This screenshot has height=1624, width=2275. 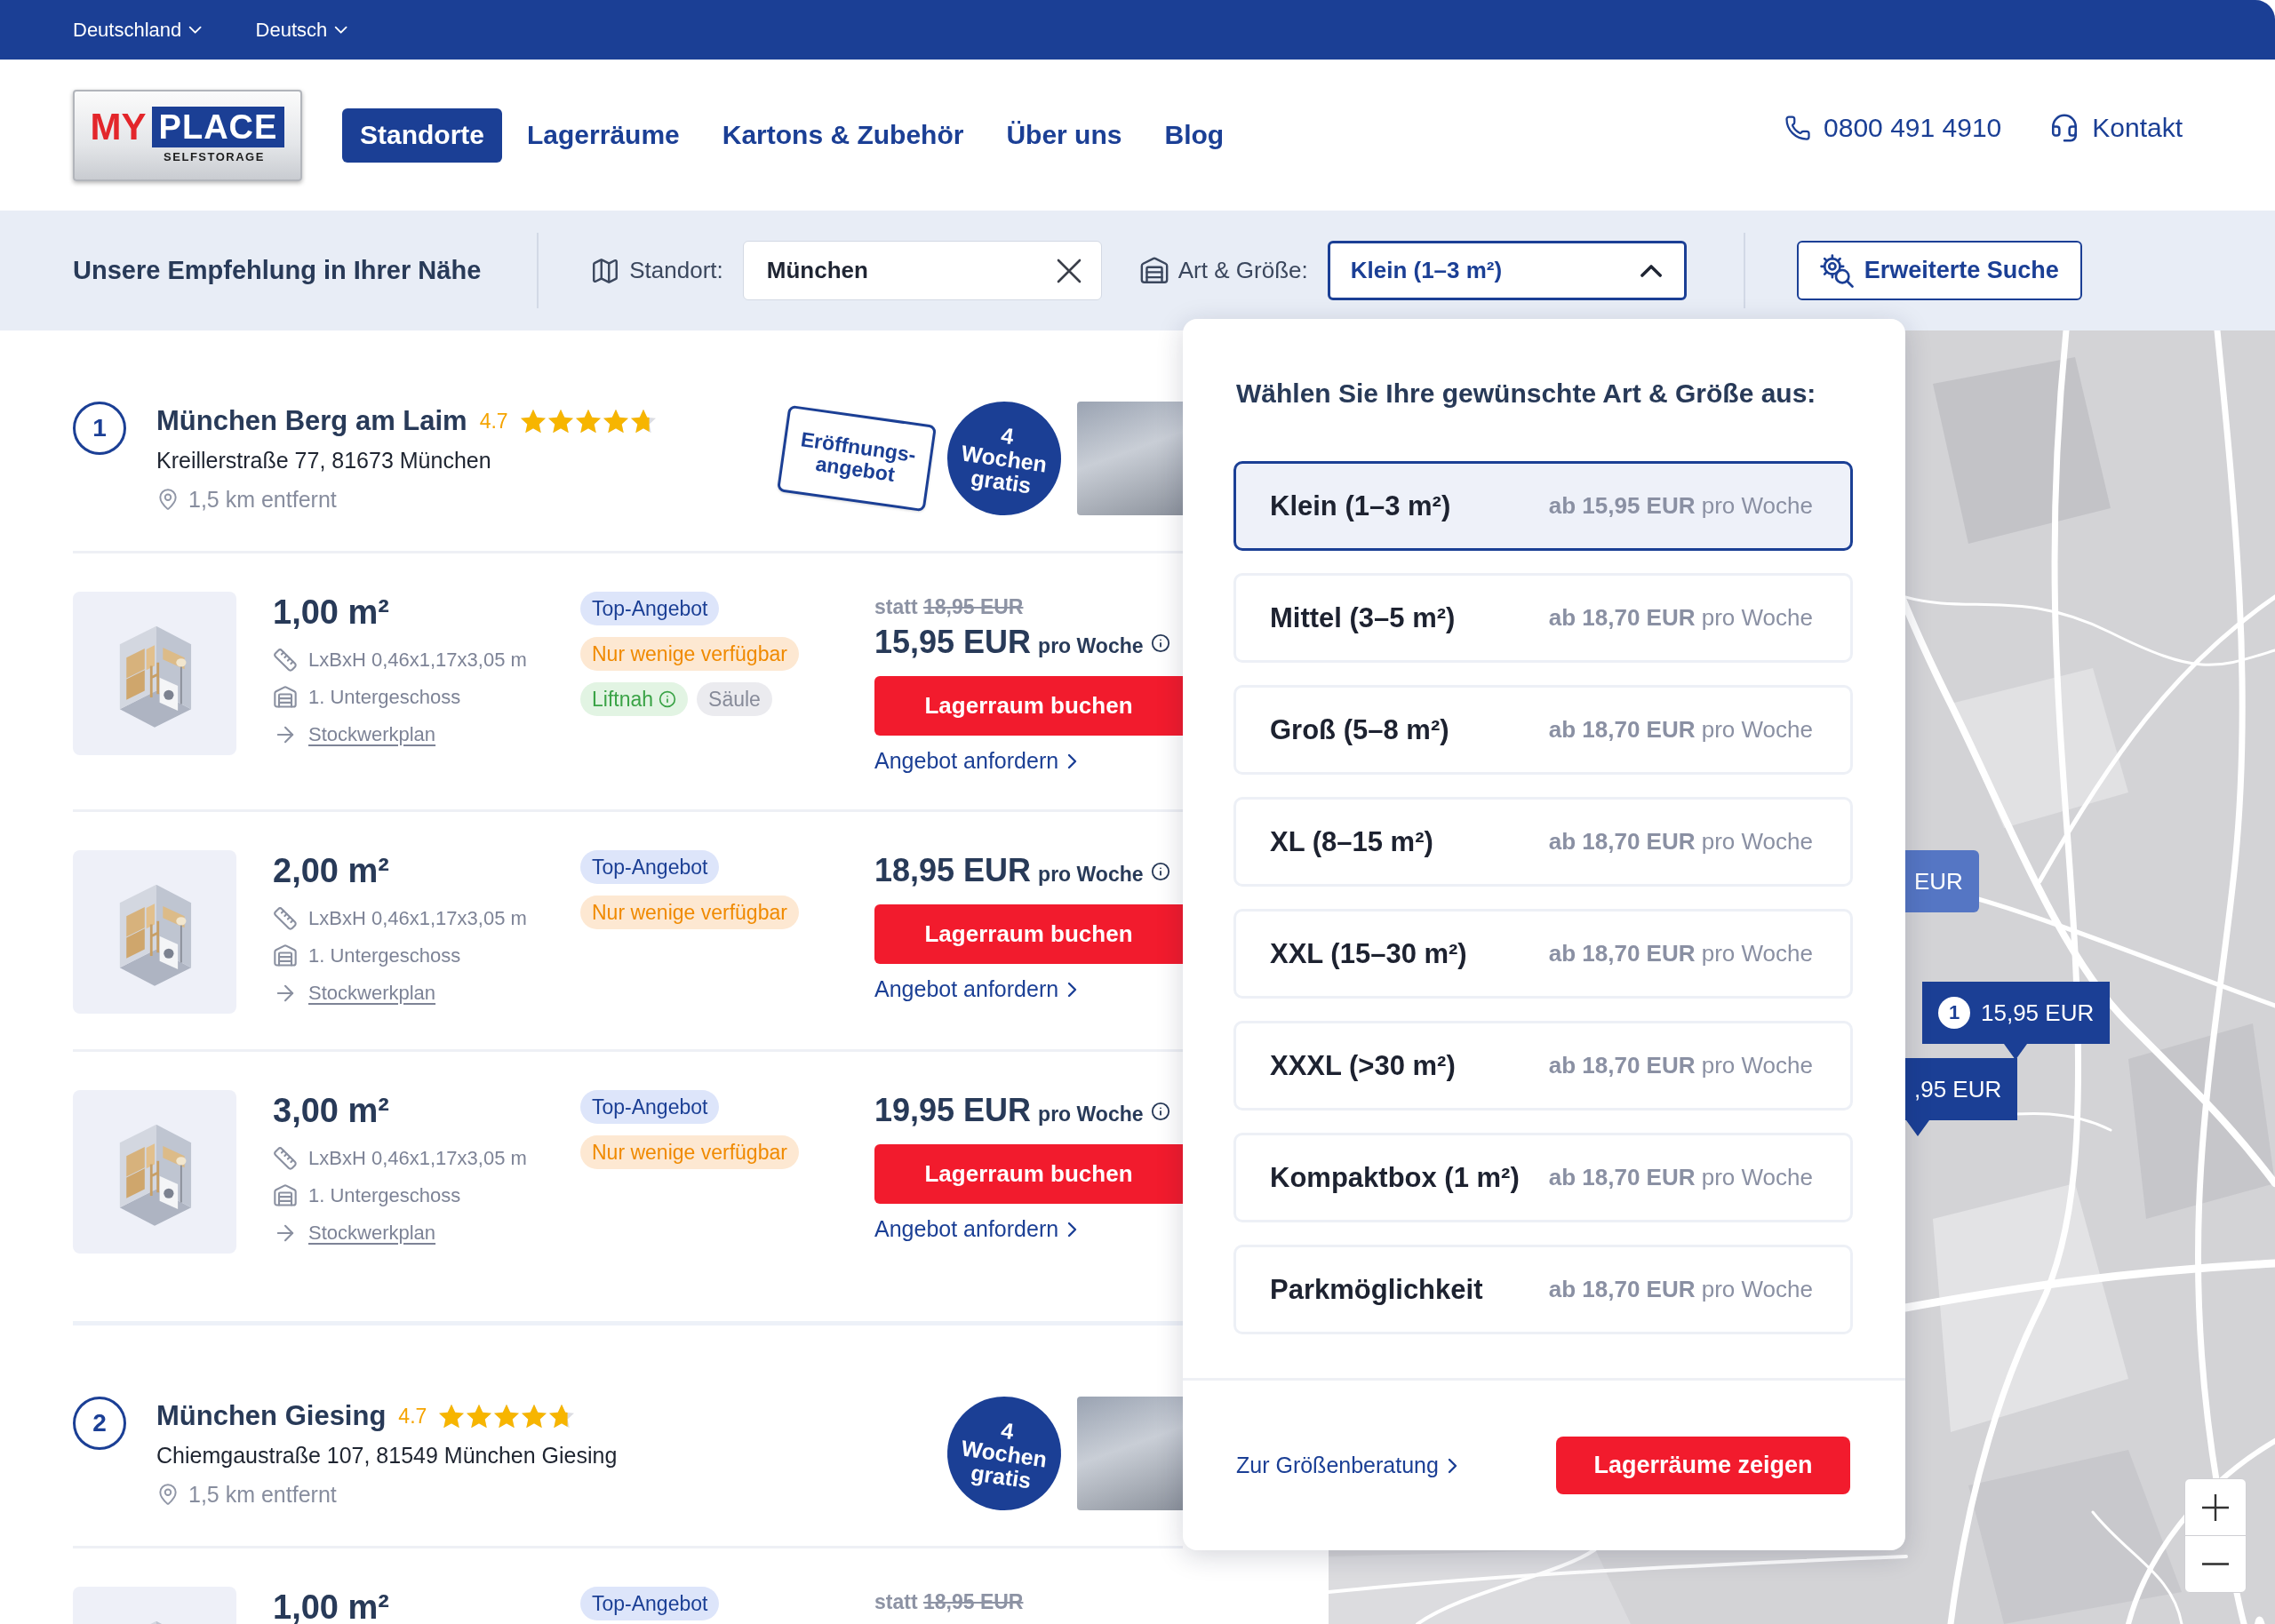 What do you see at coordinates (1680, 506) in the screenshot?
I see `option-price: ab 15,95 EUR pro Woche` at bounding box center [1680, 506].